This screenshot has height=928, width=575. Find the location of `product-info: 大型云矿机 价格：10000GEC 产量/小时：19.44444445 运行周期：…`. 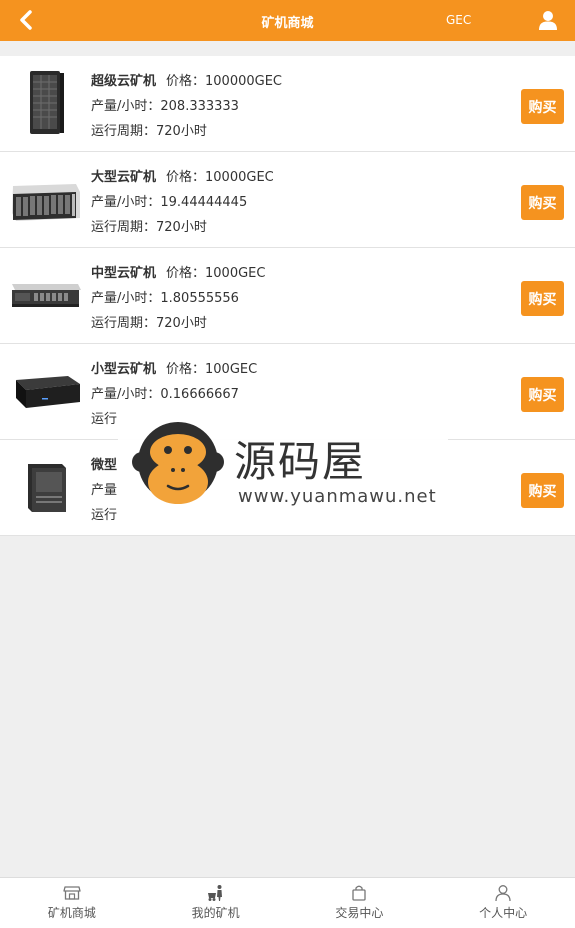

product-info: 大型云矿机 价格：10000GEC 产量/小时：19.44444445 运行周期：… is located at coordinates (182, 202).